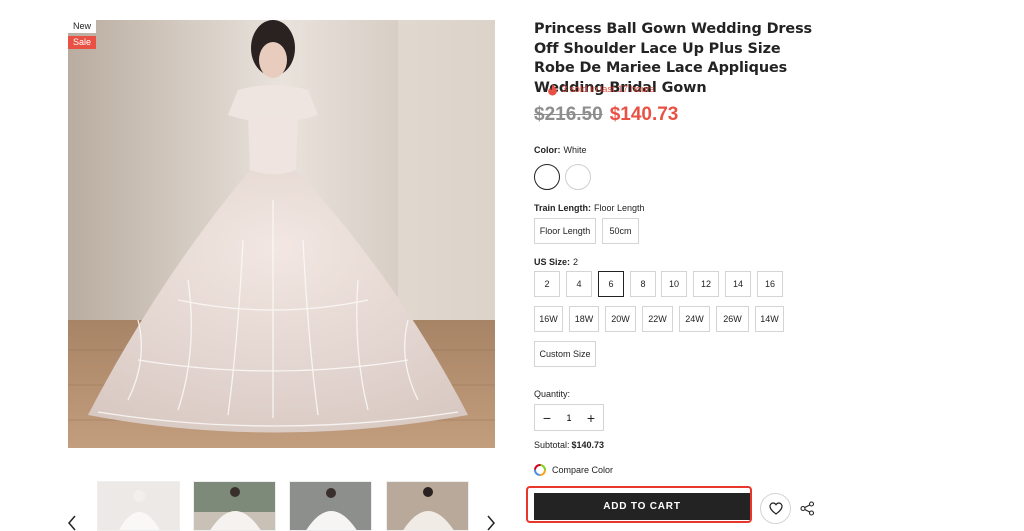 The width and height of the screenshot is (1024, 531). I want to click on size-option-custom: Custom Size, so click(565, 354).